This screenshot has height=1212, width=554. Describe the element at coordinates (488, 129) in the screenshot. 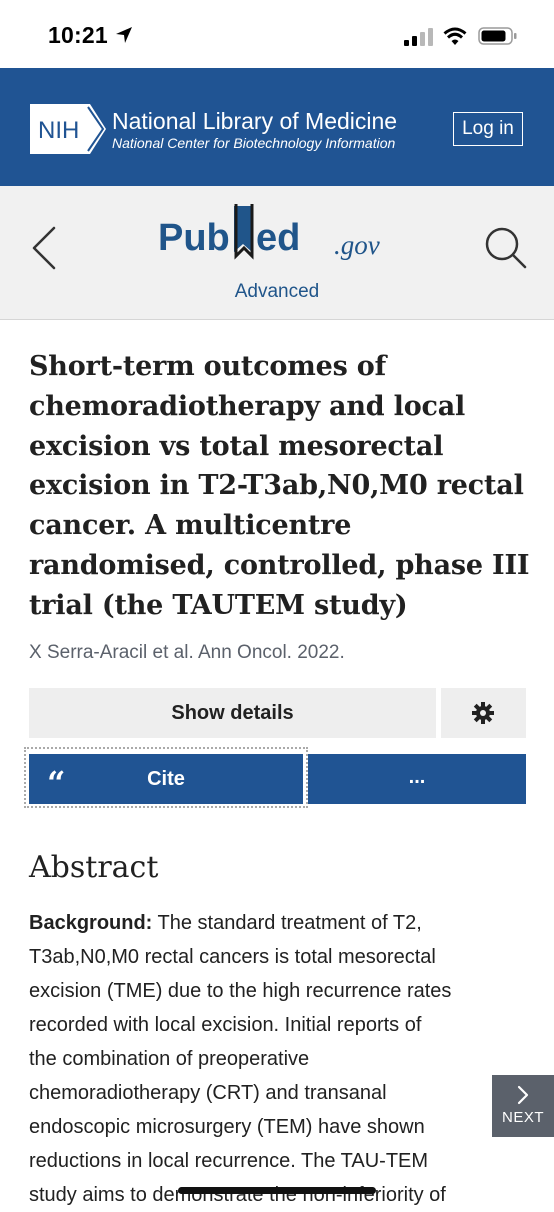

I see `login-button: Log in` at that location.